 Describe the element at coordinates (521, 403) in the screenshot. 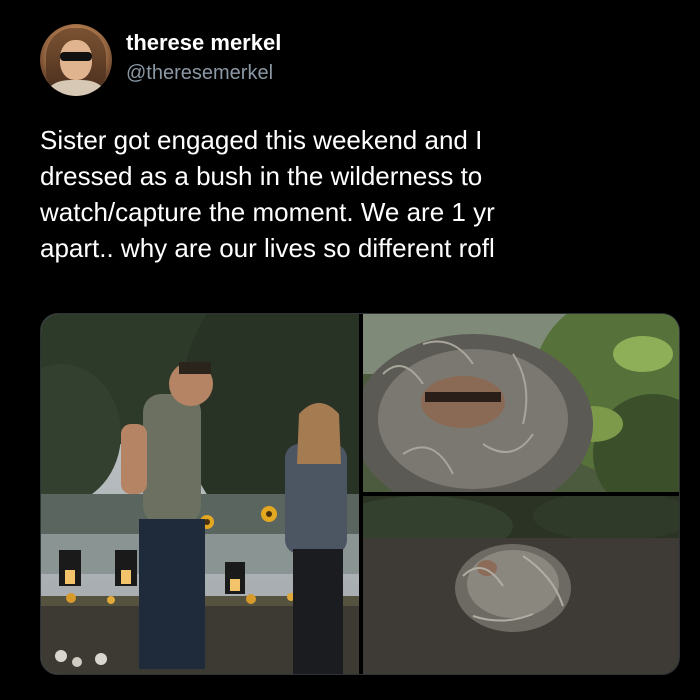

I see `bush-costume-selfie-photo` at that location.